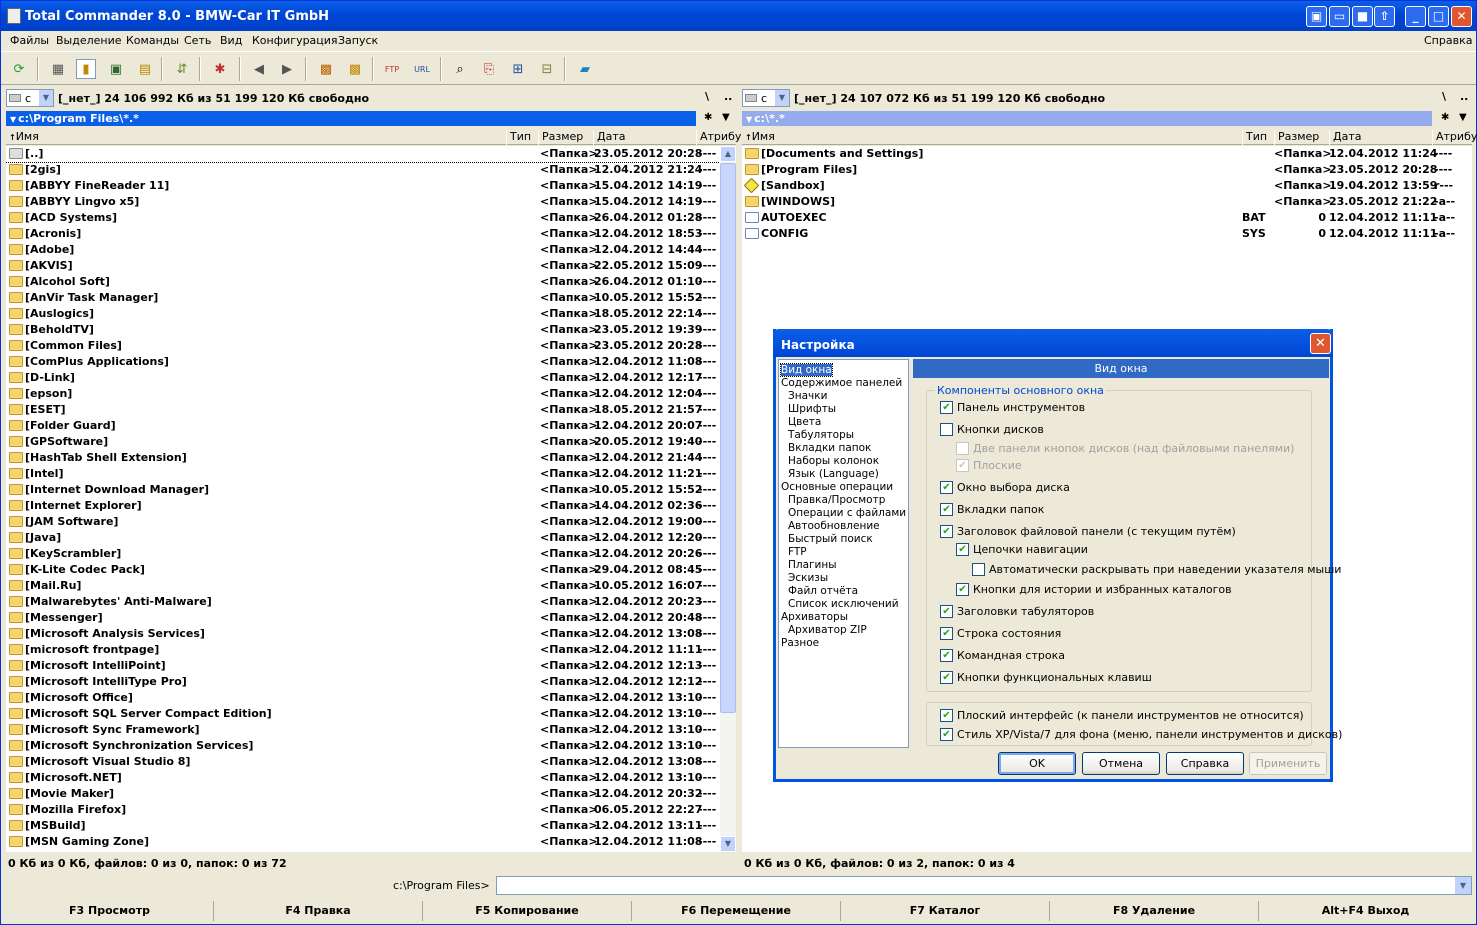  I want to click on notepad-icon: ▰, so click(585, 69).